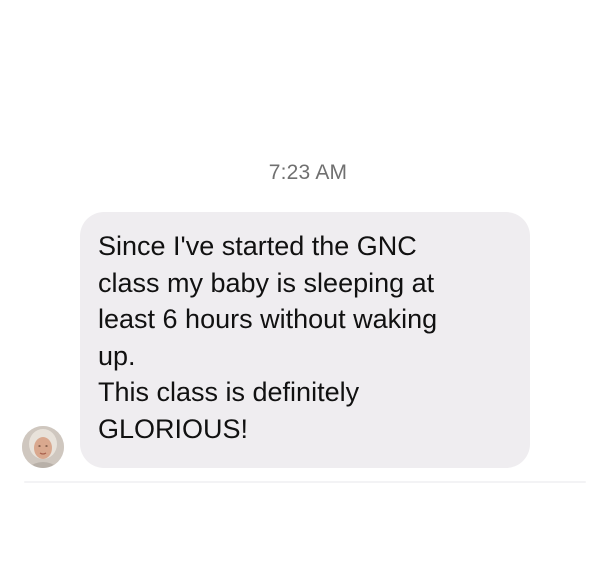 The width and height of the screenshot is (616, 574). Describe the element at coordinates (305, 482) in the screenshot. I see `composer-divider` at that location.